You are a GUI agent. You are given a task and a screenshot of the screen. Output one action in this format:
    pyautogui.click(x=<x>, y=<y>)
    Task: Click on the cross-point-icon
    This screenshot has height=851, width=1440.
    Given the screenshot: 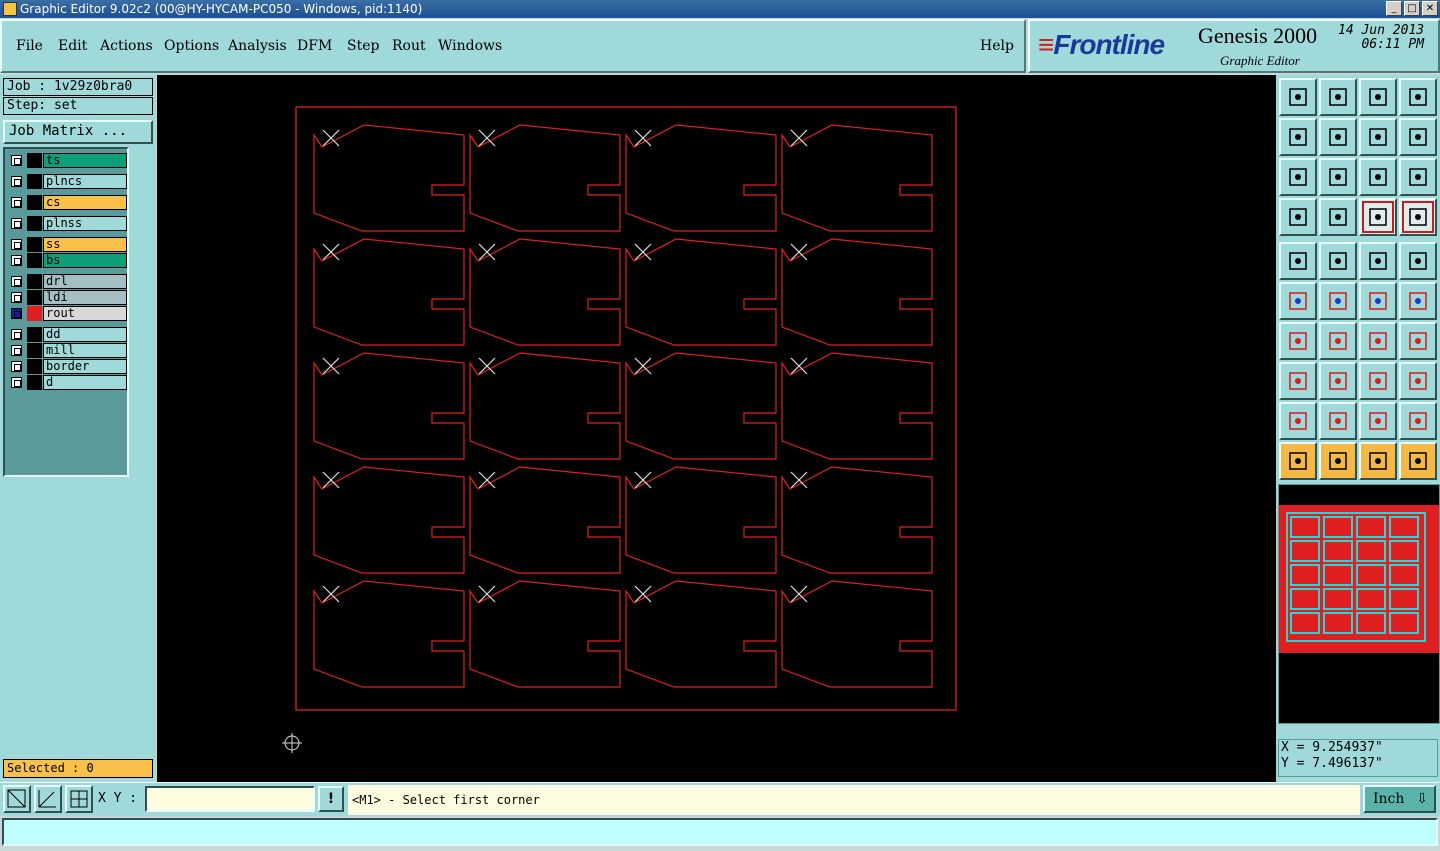 What is the action you would take?
    pyautogui.click(x=1338, y=301)
    